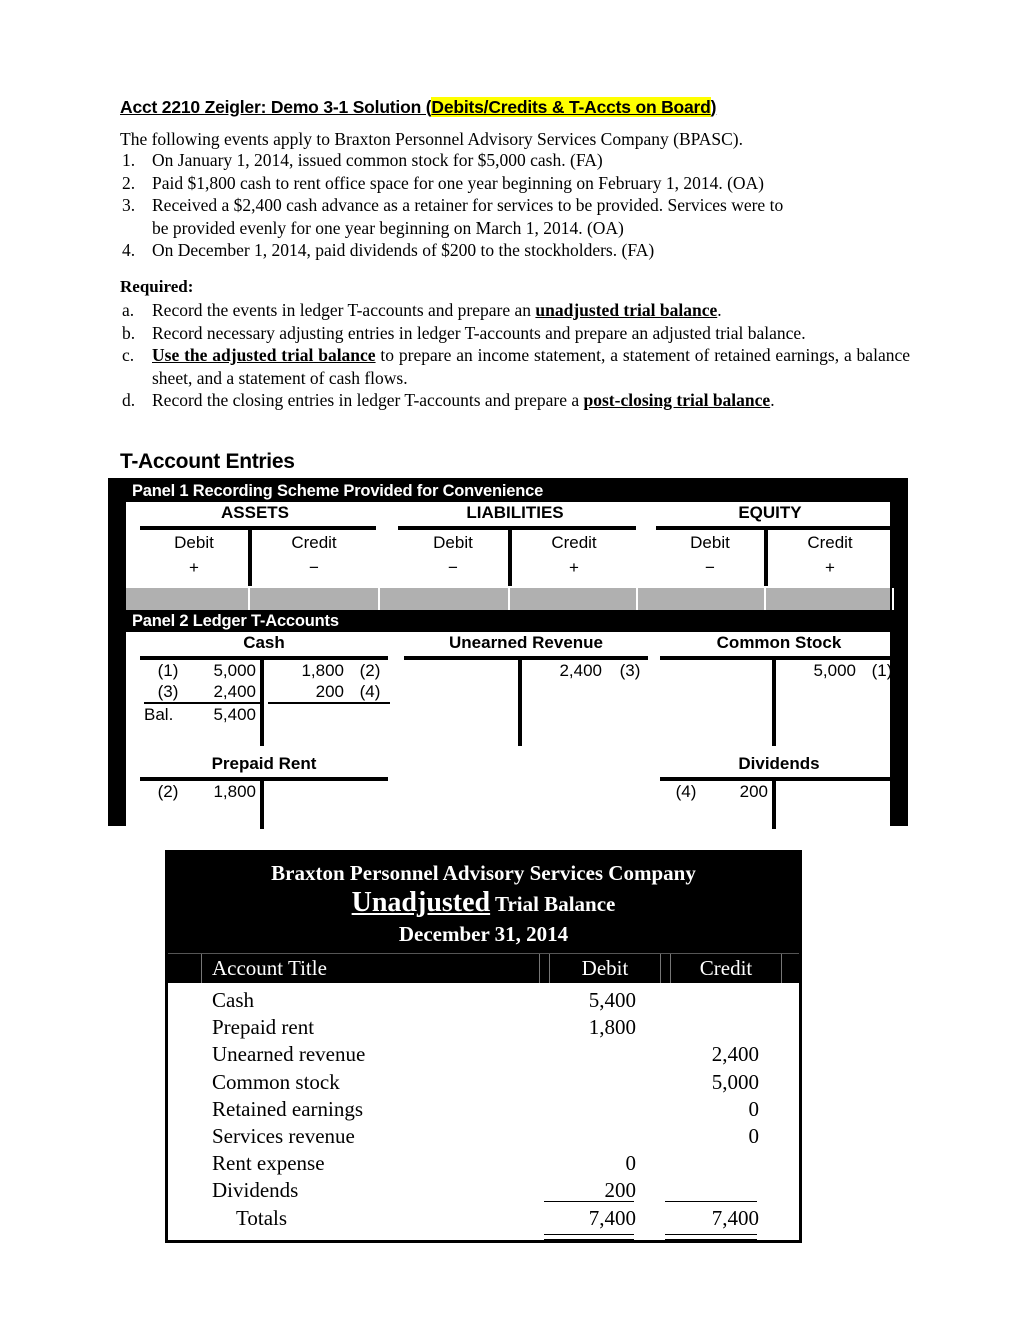  I want to click on t-entry-ref: (1), so click(168, 670).